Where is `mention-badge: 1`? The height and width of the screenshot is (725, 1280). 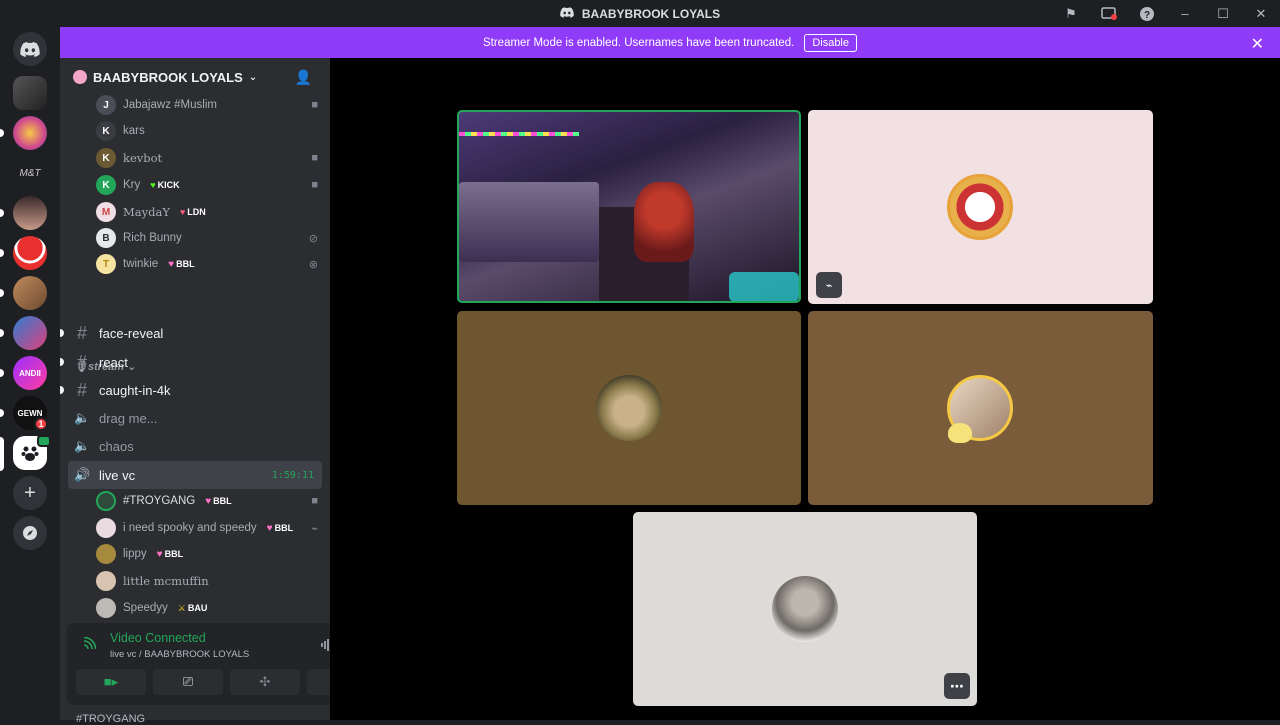 mention-badge: 1 is located at coordinates (41, 424).